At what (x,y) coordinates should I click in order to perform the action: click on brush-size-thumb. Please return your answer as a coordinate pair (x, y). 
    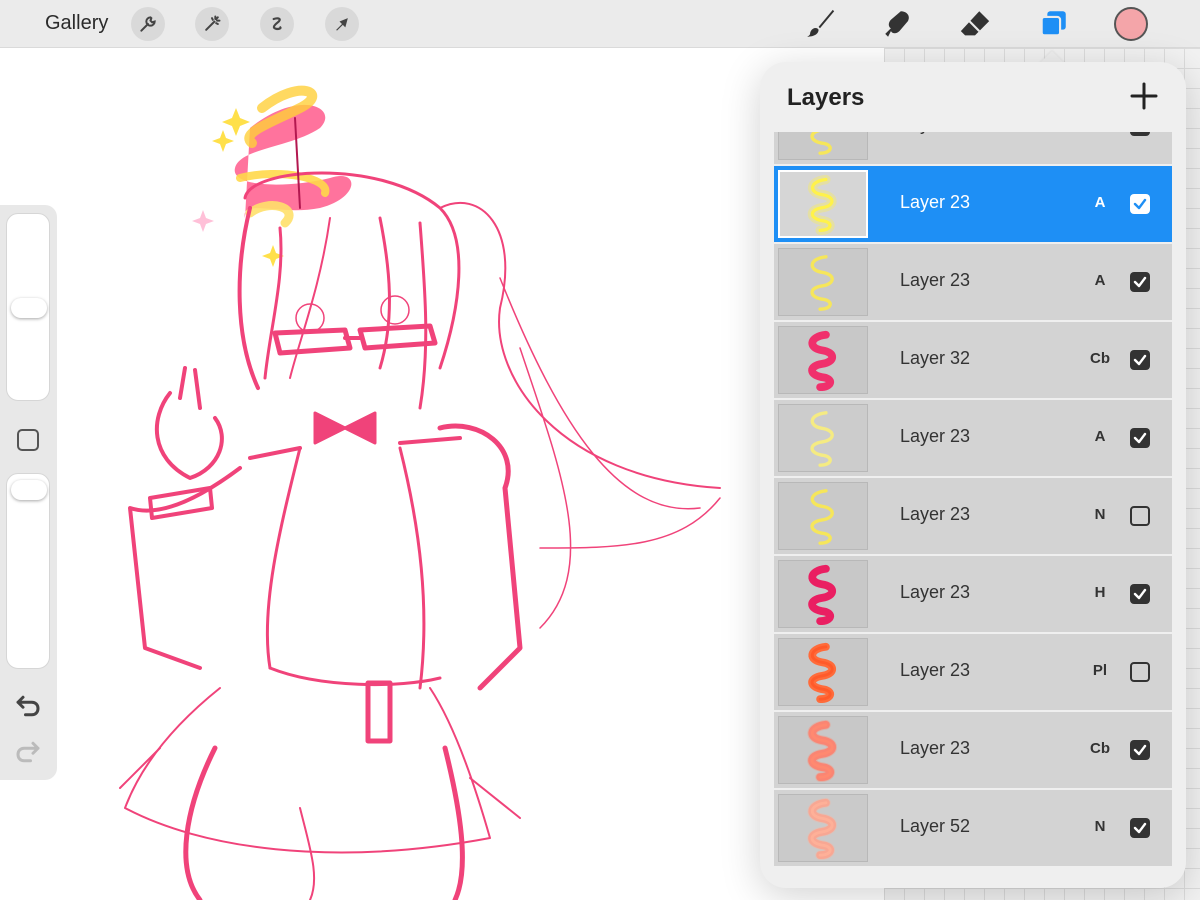
    Looking at the image, I should click on (29, 308).